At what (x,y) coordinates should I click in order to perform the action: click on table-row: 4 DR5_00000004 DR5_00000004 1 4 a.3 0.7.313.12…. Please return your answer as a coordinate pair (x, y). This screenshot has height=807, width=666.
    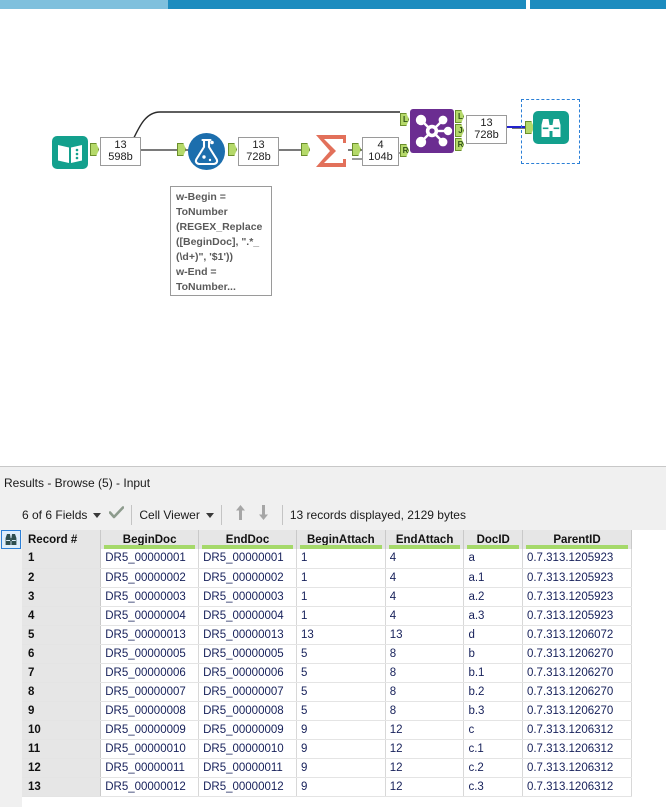
    Looking at the image, I should click on (327, 616).